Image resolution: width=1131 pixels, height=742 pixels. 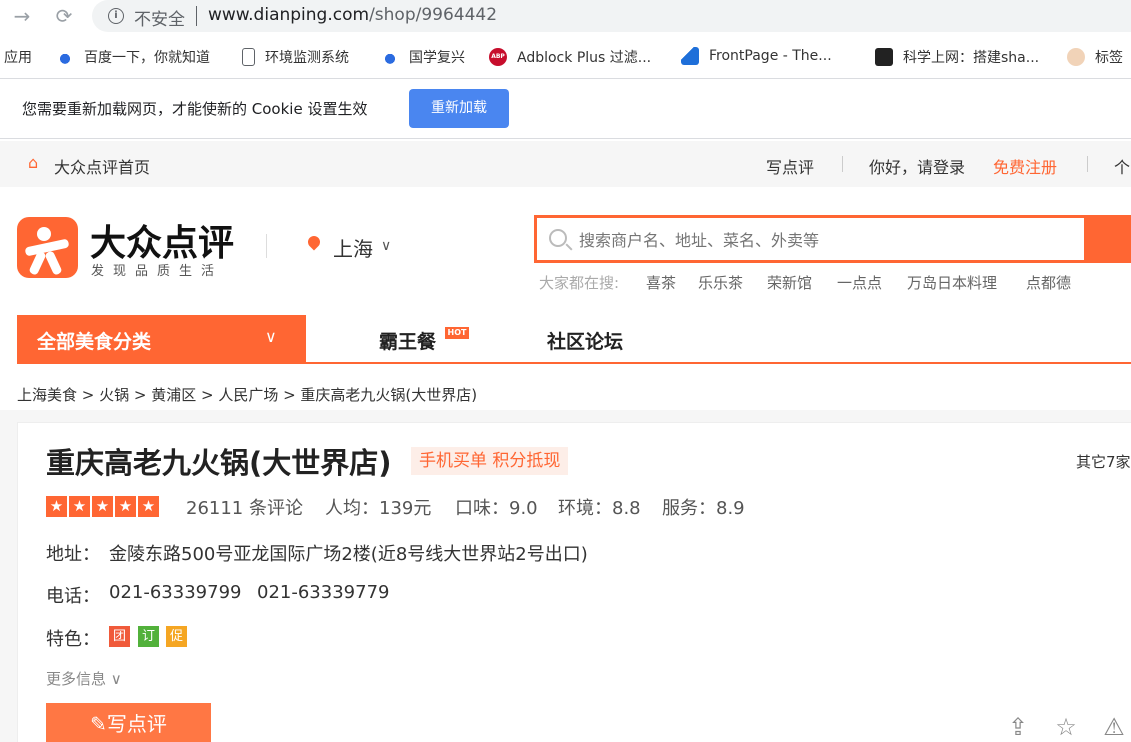 I want to click on reload-icon: ⟳, so click(x=64, y=16).